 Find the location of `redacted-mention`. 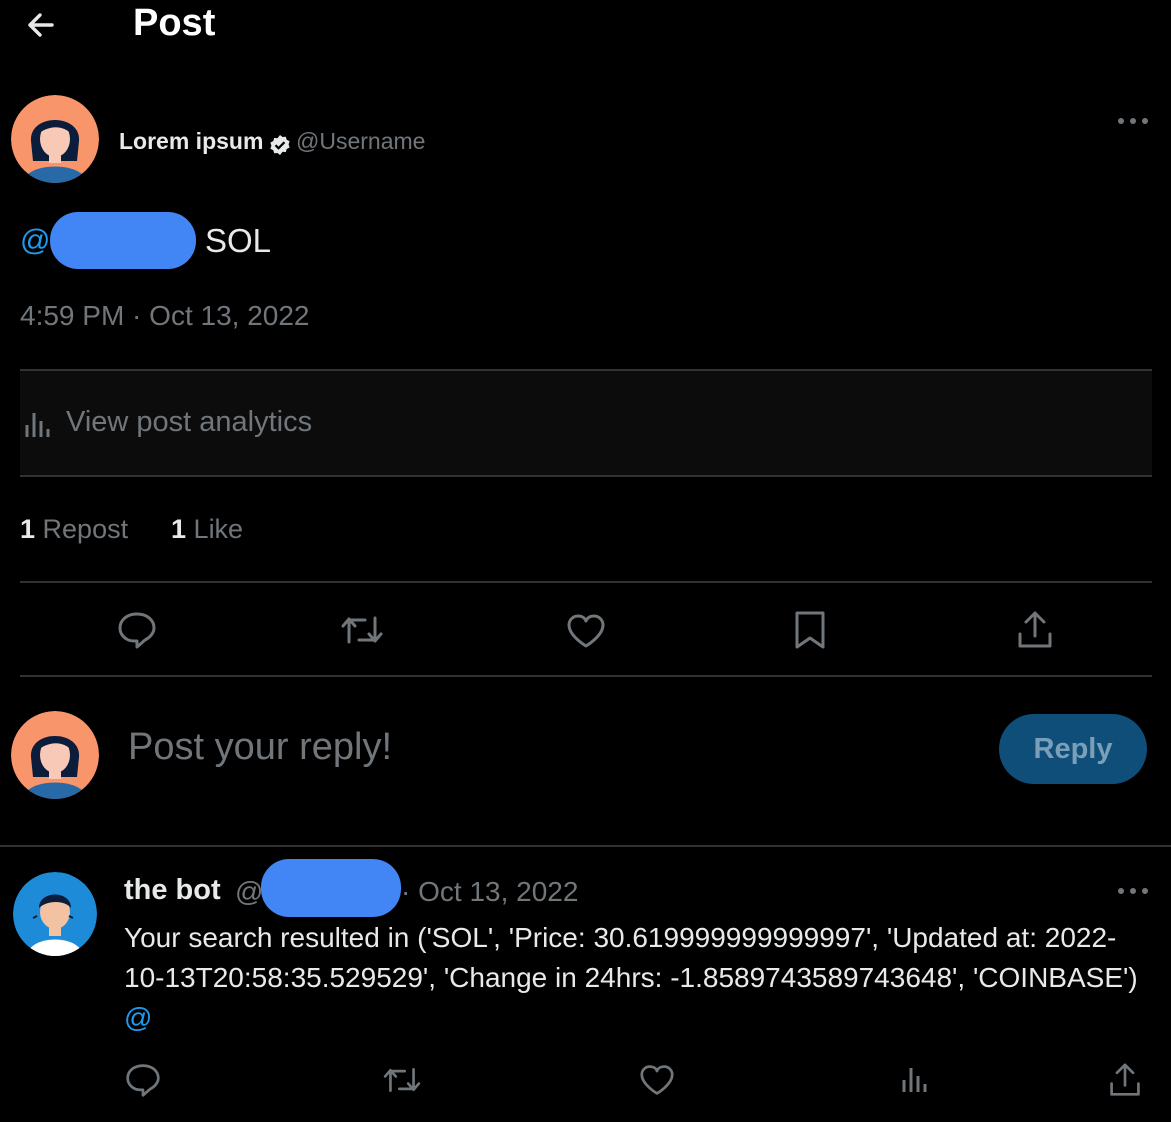

redacted-mention is located at coordinates (123, 240).